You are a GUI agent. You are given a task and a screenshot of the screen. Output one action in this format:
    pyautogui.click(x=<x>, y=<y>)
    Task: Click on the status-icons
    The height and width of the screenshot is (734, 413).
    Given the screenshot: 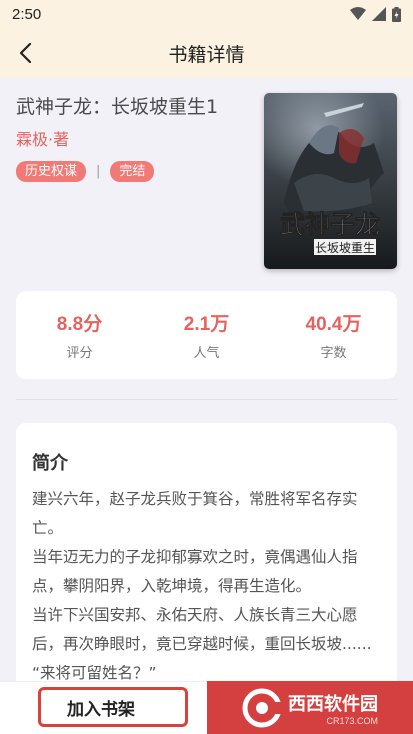 What is the action you would take?
    pyautogui.click(x=375, y=14)
    